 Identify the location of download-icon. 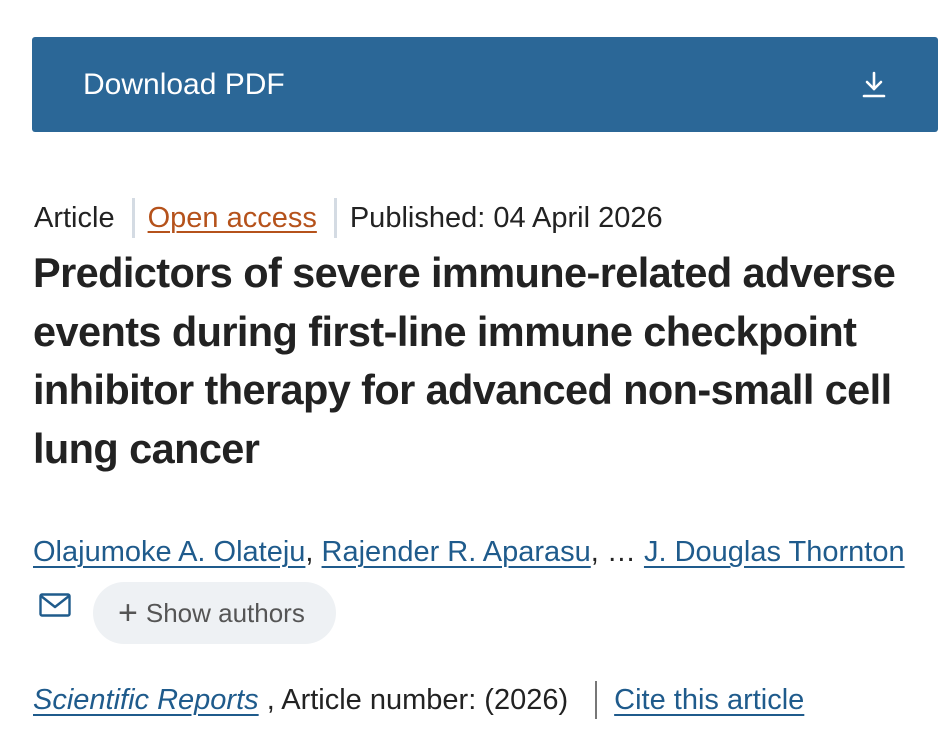
(874, 84).